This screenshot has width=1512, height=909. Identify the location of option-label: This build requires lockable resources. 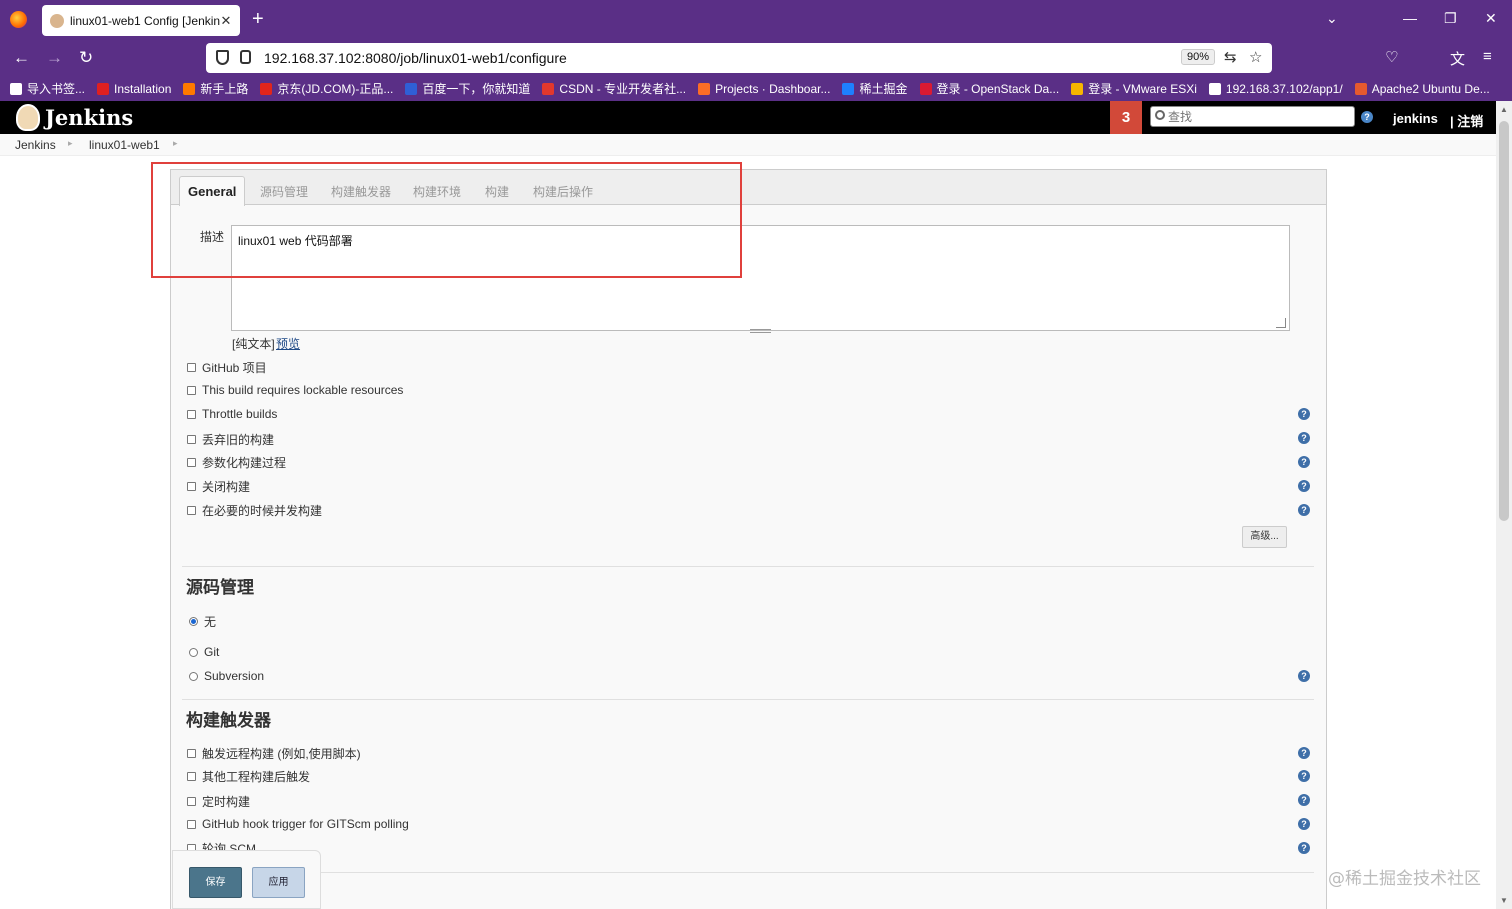
(303, 390).